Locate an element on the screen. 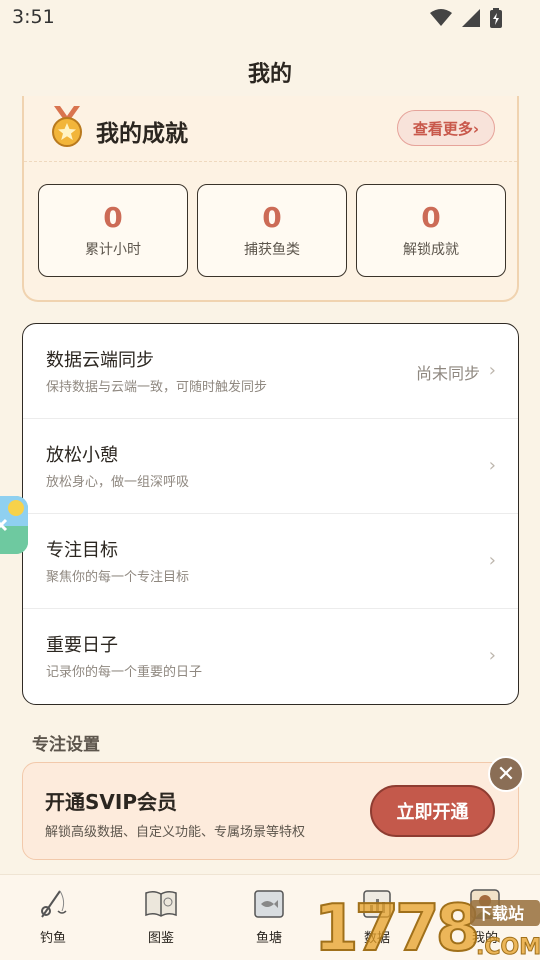 The height and width of the screenshot is (960, 540). stat-total-hours: 0 累计小时 is located at coordinates (113, 230).